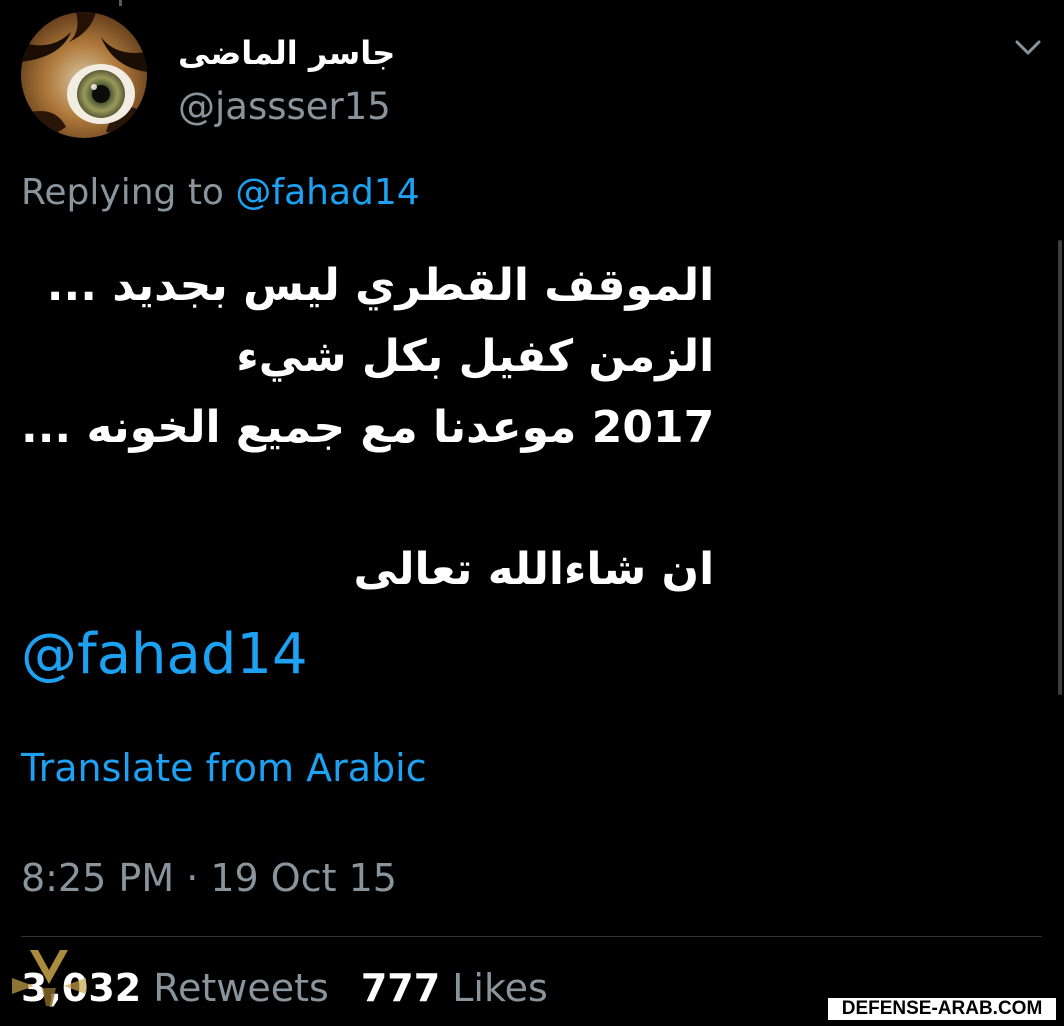  What do you see at coordinates (120, 3) in the screenshot?
I see `top-edge-marker` at bounding box center [120, 3].